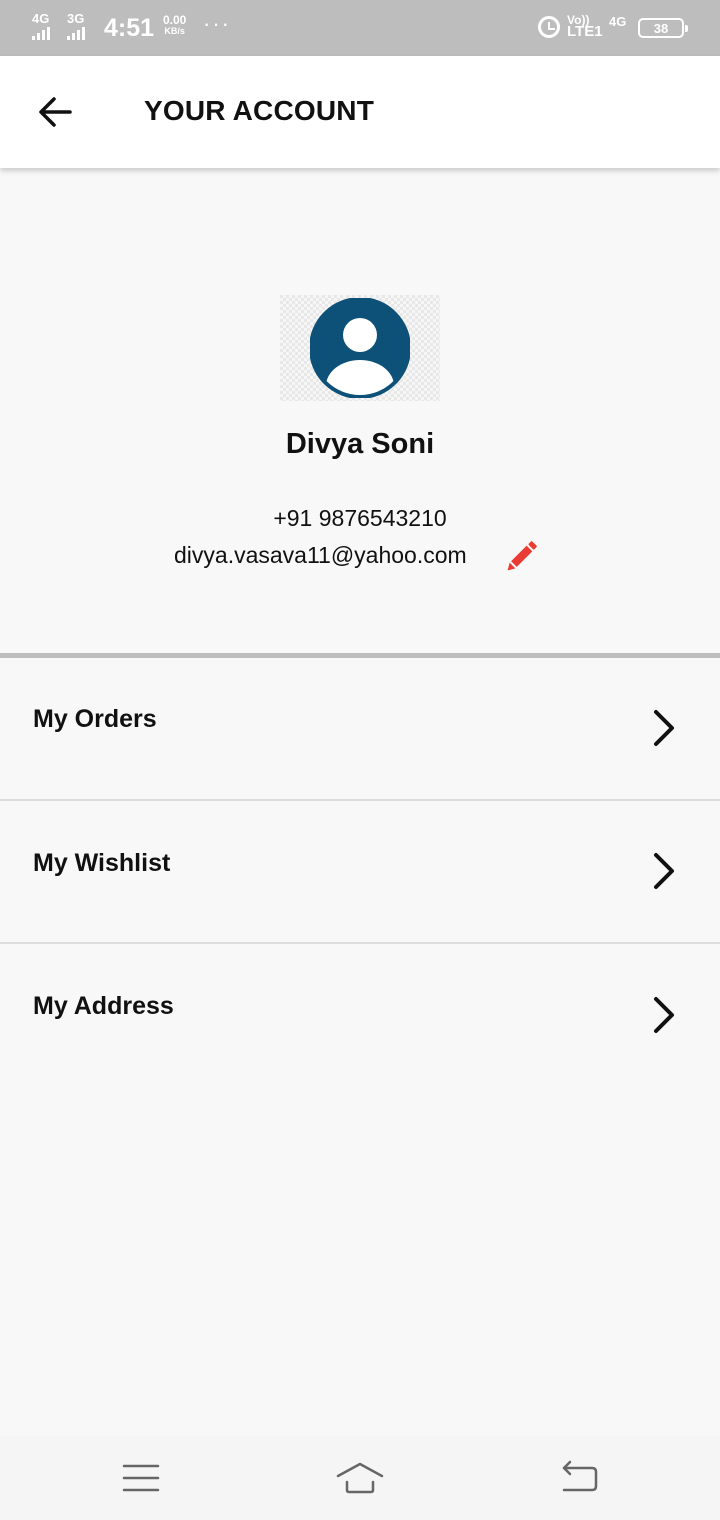 The width and height of the screenshot is (720, 1520). What do you see at coordinates (129, 28) in the screenshot?
I see `status-time: 4:51` at bounding box center [129, 28].